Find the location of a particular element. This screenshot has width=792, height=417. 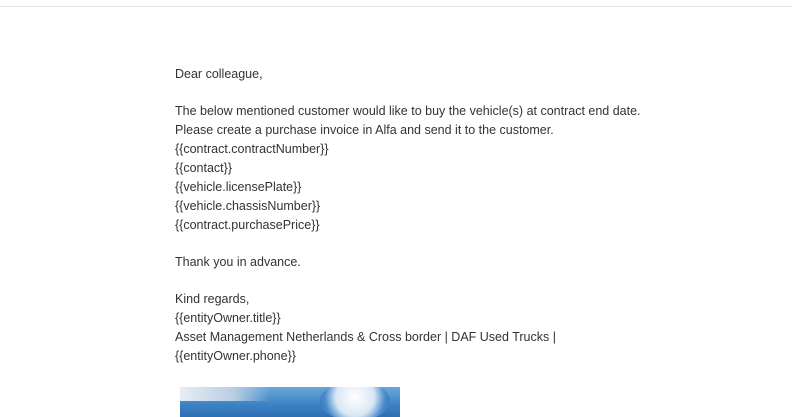

placeholder-contract-number: {{contract.contractNumber}} is located at coordinates (252, 149).